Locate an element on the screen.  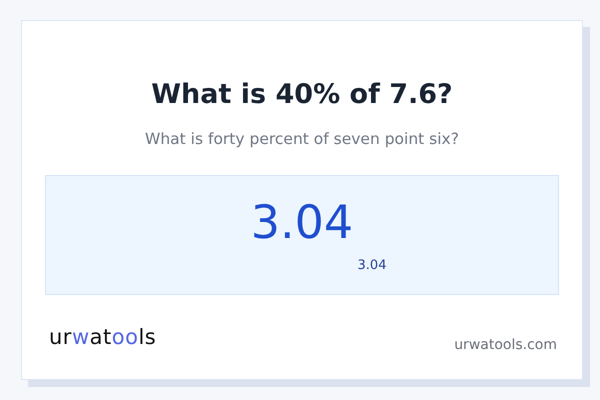
question-in-words: What is forty percent of seven point six? is located at coordinates (302, 139).